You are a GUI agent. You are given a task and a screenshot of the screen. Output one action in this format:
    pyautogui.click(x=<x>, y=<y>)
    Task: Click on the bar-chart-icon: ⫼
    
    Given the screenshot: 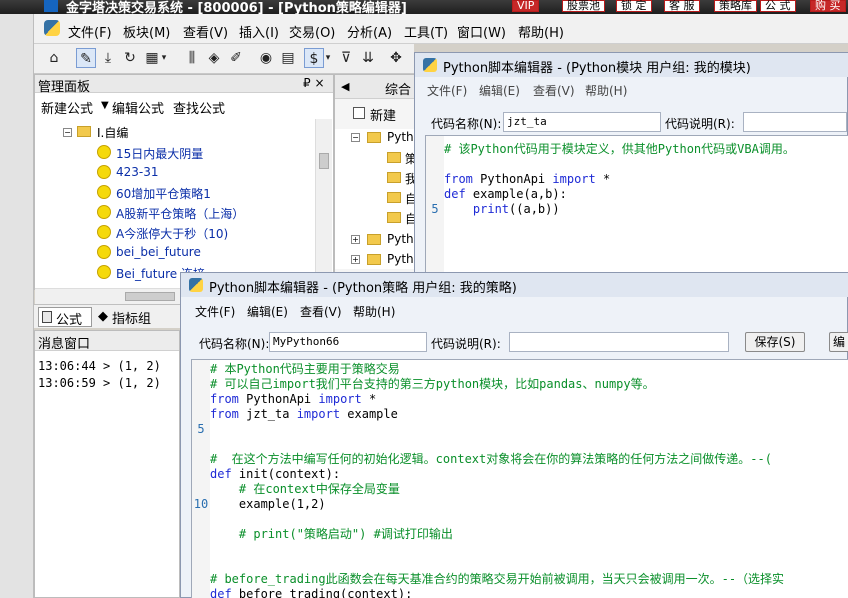 What is the action you would take?
    pyautogui.click(x=192, y=58)
    